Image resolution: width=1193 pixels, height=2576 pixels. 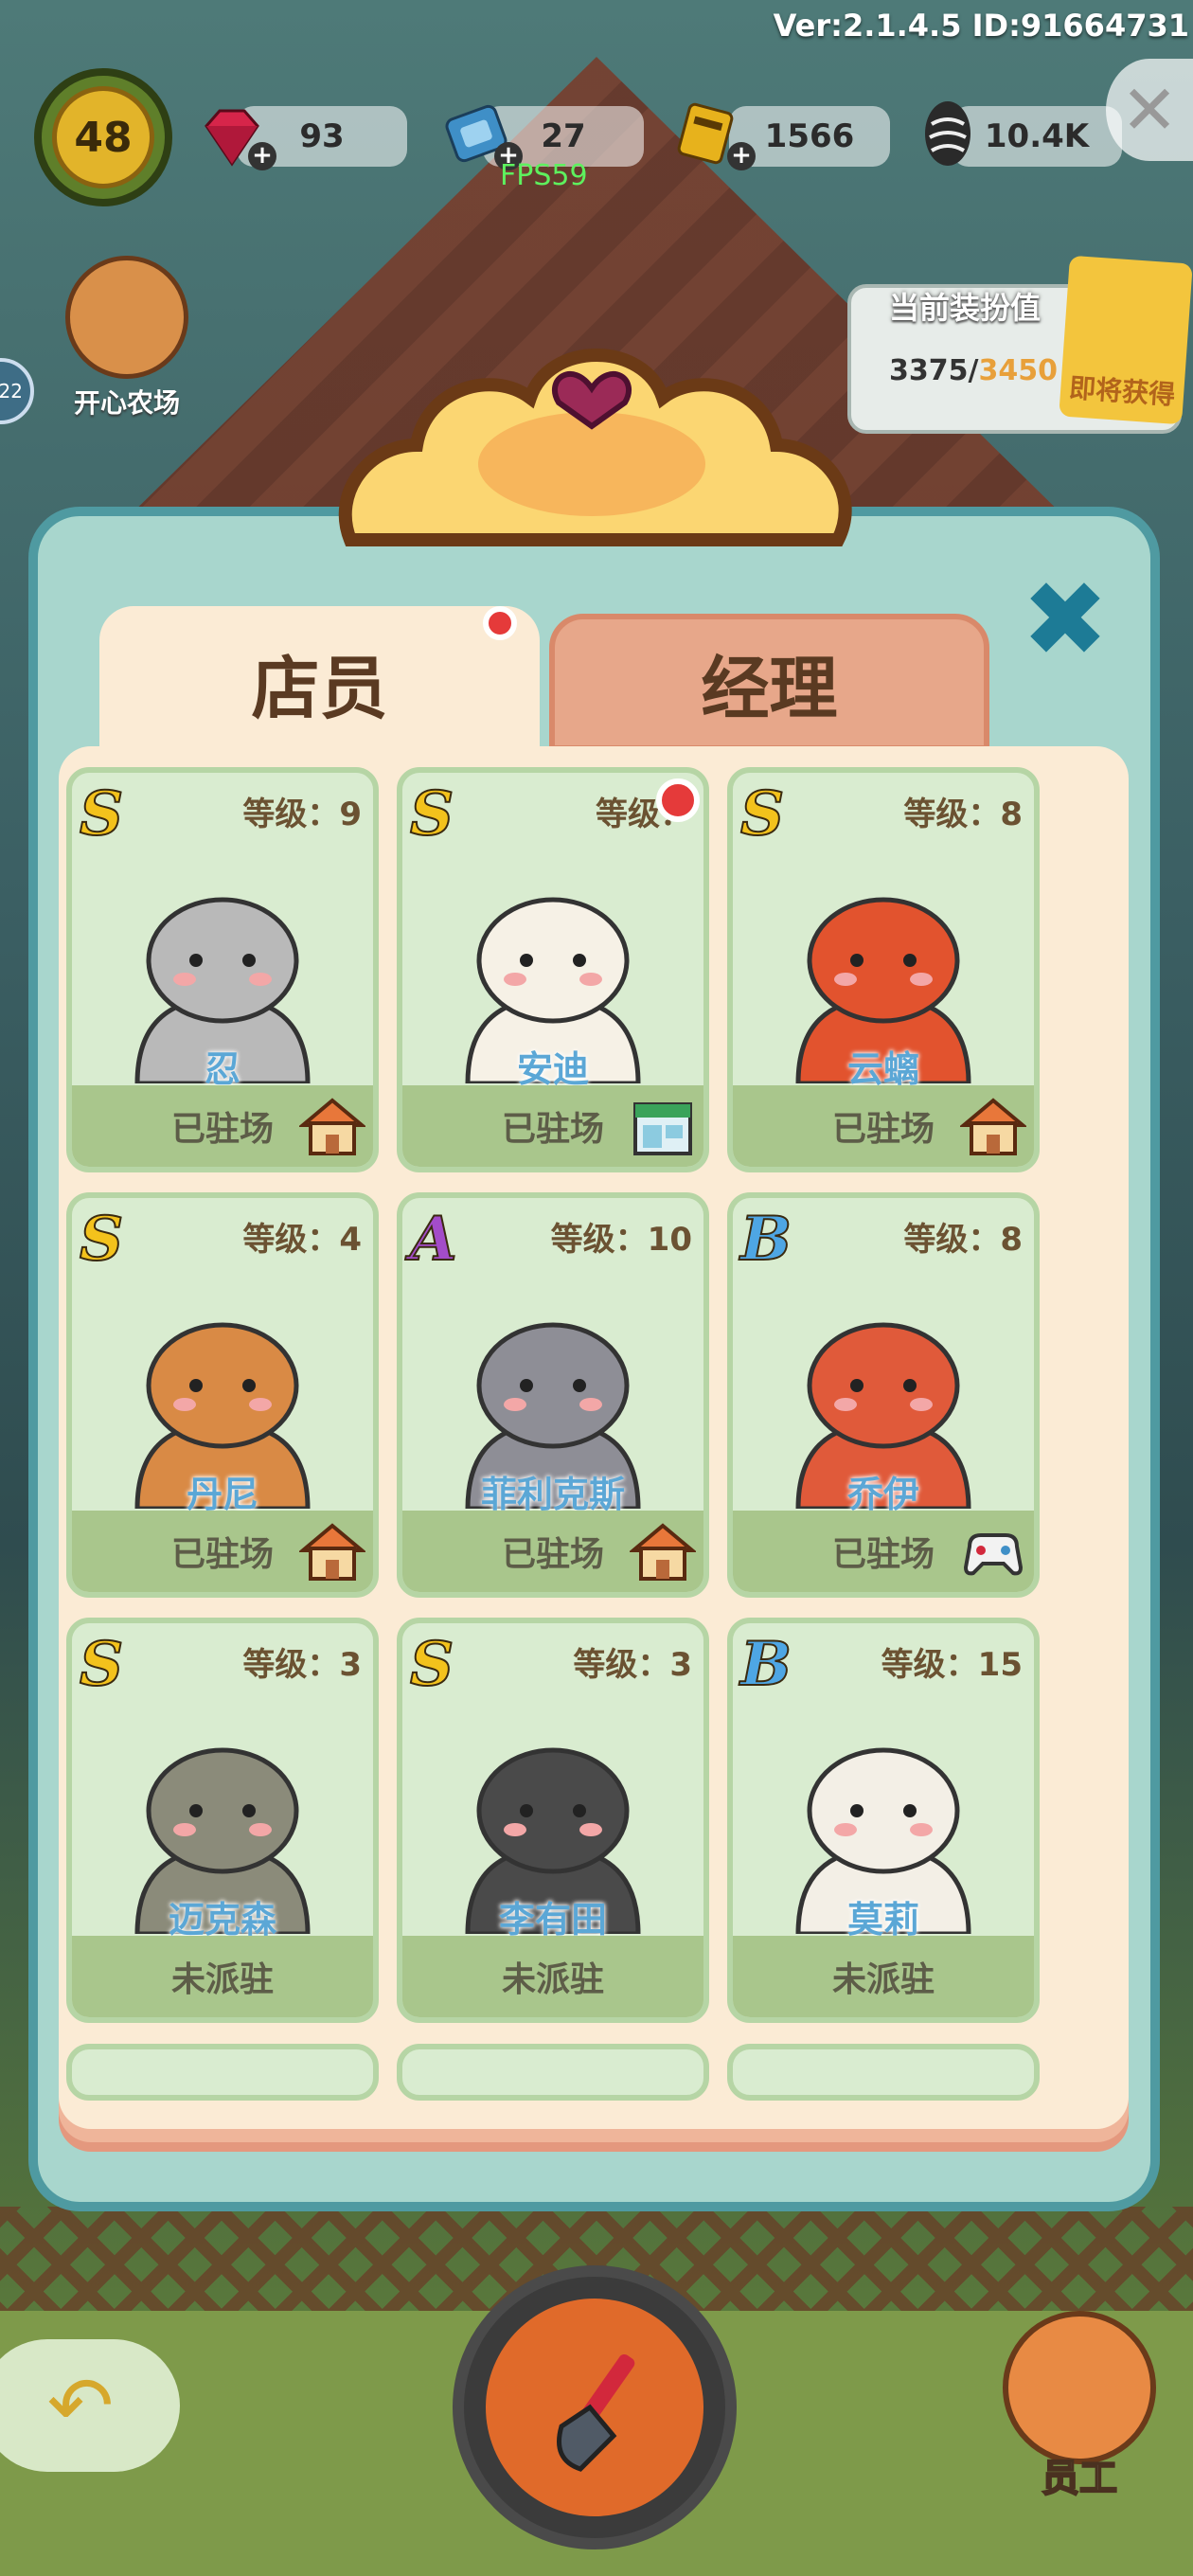 I want to click on outfit-value-panel: 当前装扮值 3375/3450 即将获得, so click(x=1020, y=344).